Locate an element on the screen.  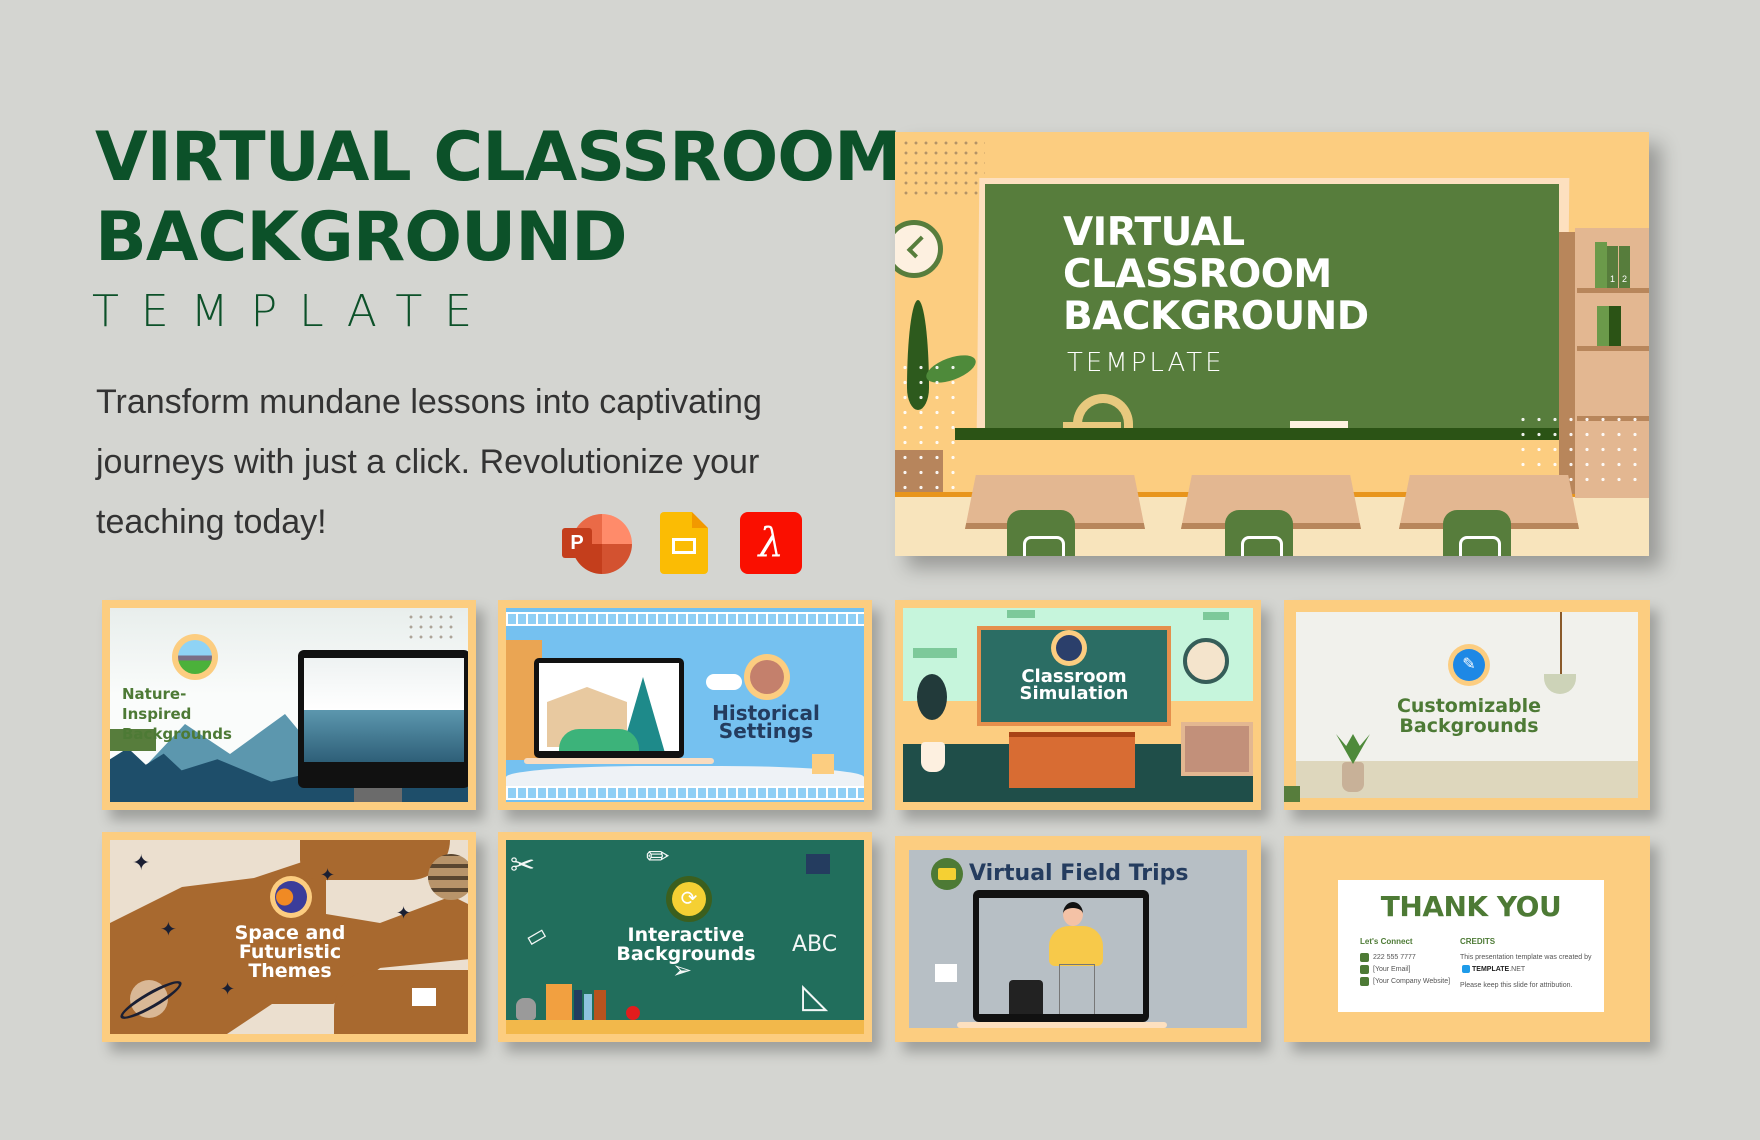
attribution-text: Please keep this slide for attribution. is located at coordinates (1516, 985).